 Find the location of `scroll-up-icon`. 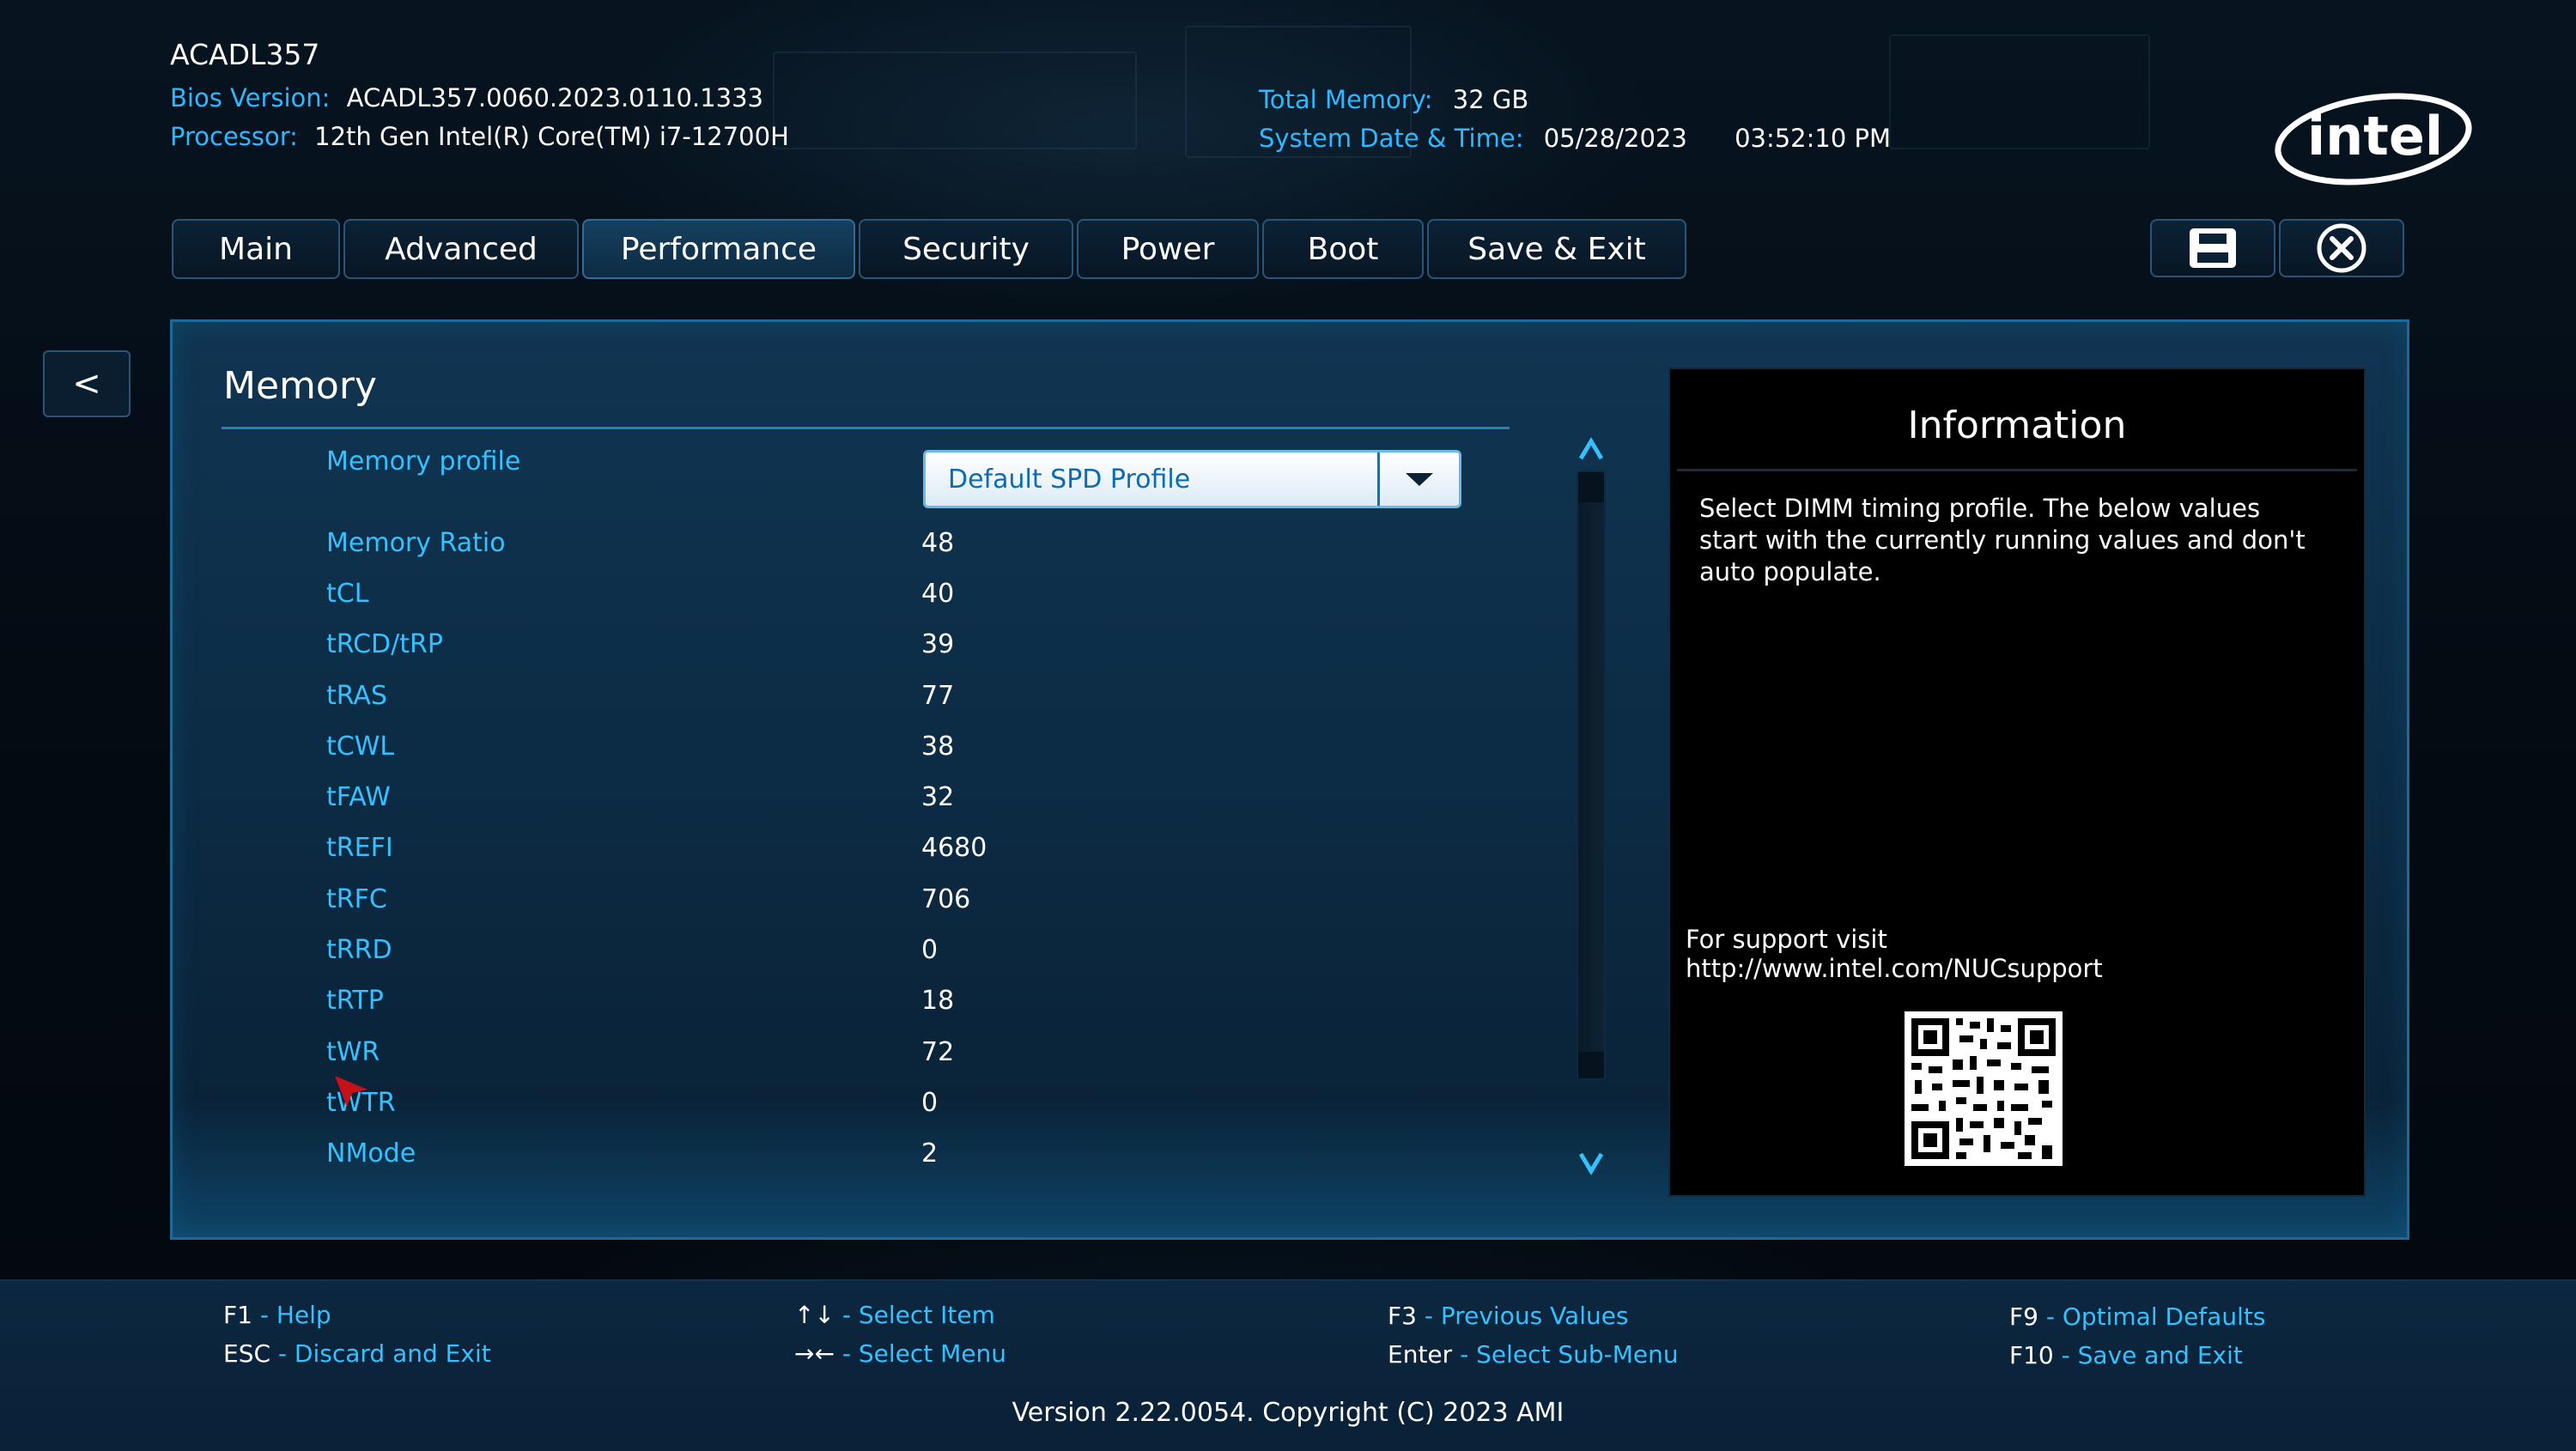

scroll-up-icon is located at coordinates (1591, 449).